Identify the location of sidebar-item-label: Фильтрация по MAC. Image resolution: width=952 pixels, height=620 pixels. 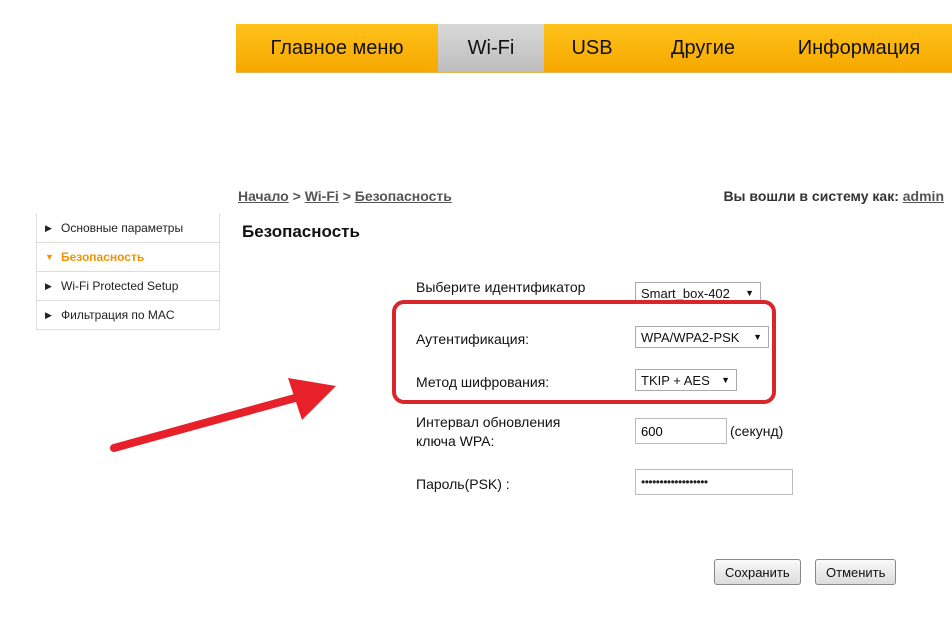
(118, 315).